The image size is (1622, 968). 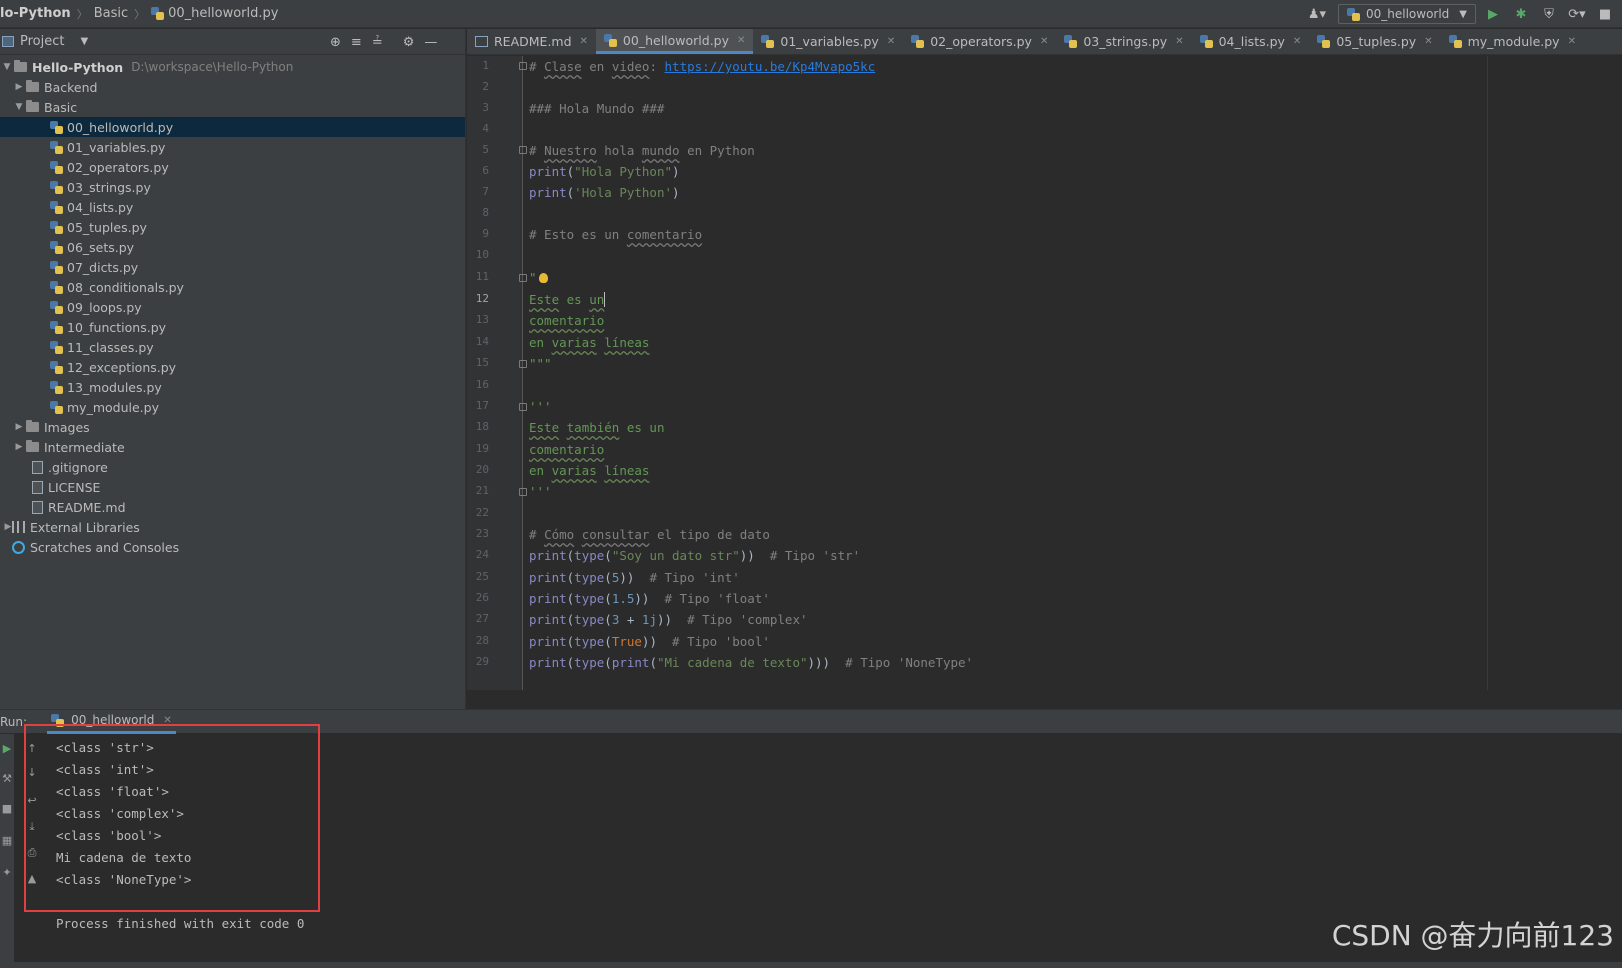 I want to click on tree-item-file: 00_helloworld.py, so click(x=232, y=127).